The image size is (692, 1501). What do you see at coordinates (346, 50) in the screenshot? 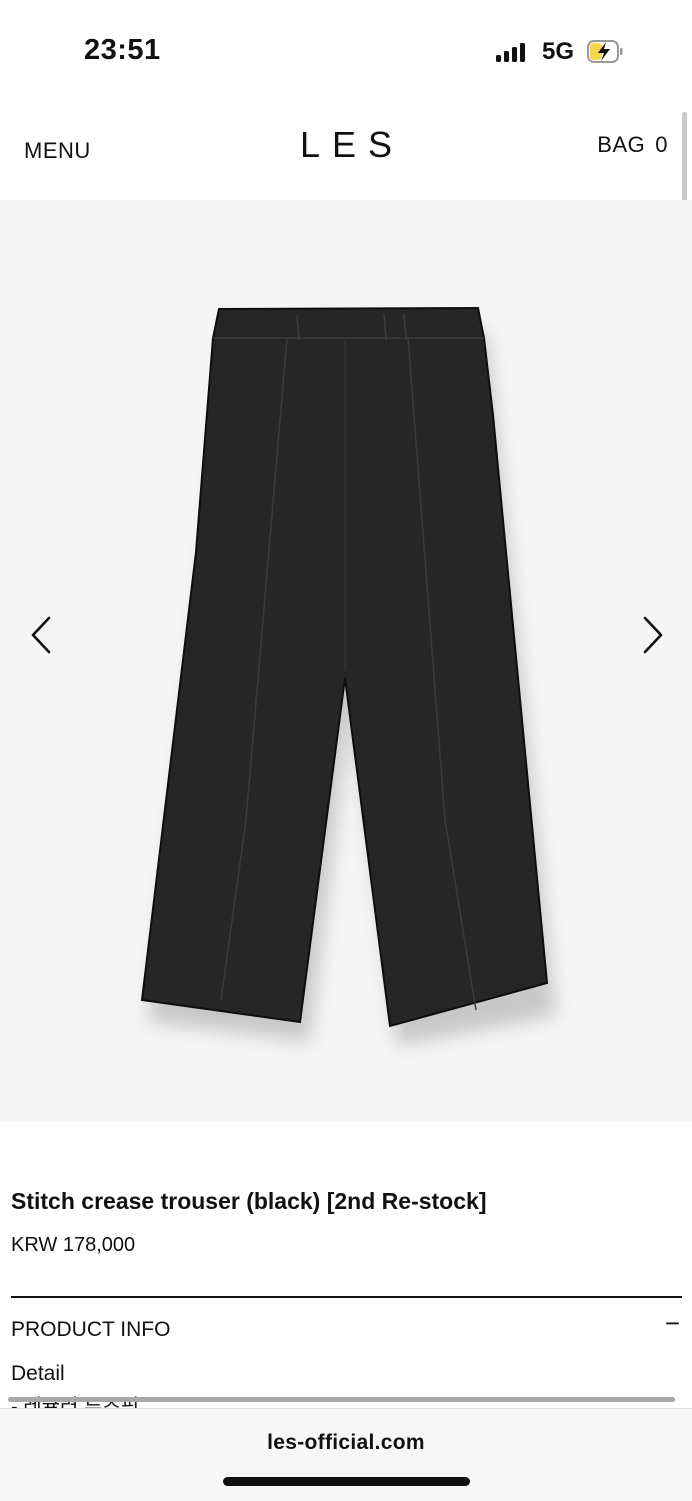
I see `status-bar: 23:51 5G` at bounding box center [346, 50].